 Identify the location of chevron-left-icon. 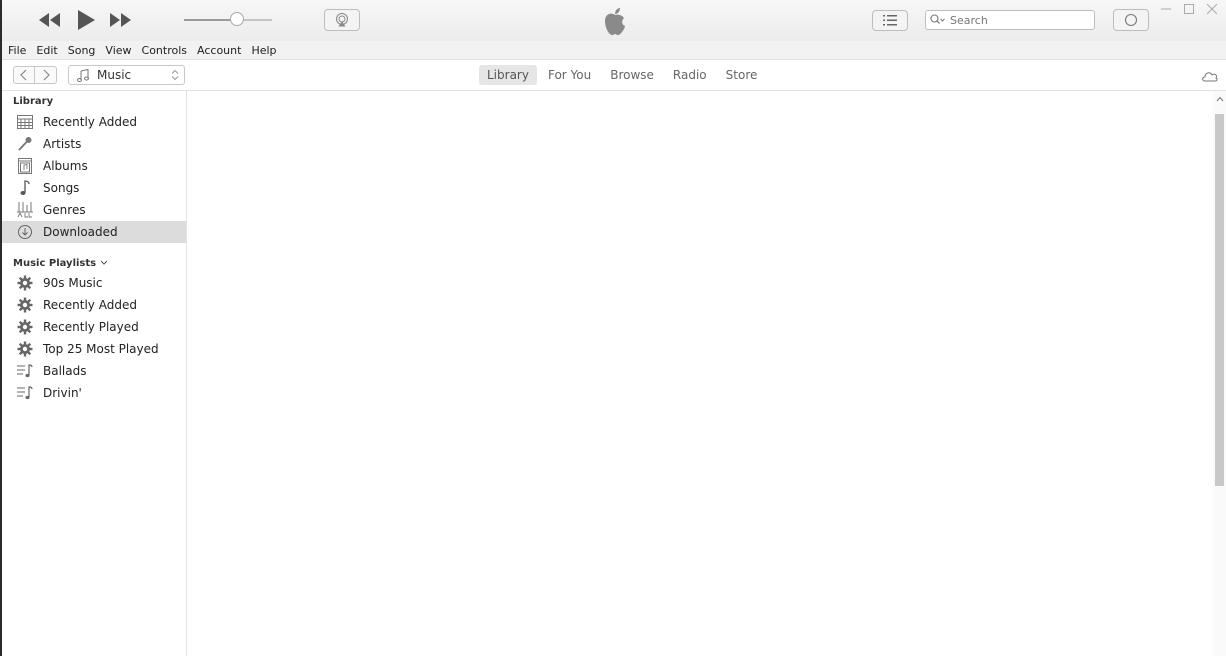
(23, 75).